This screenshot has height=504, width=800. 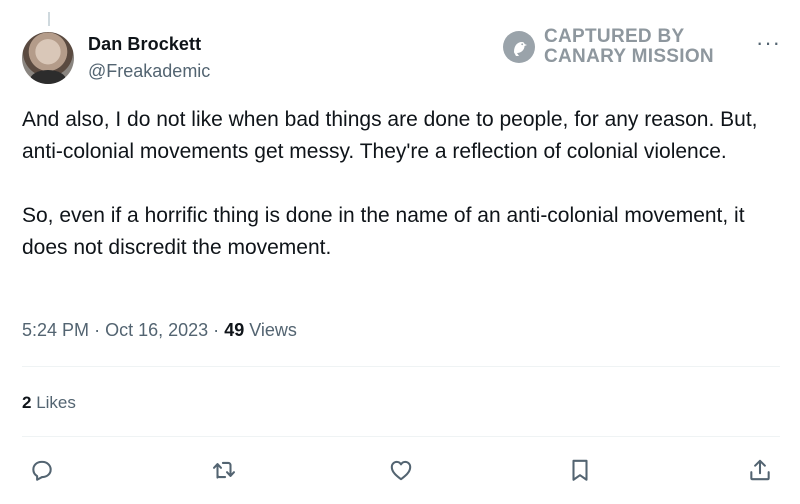 What do you see at coordinates (234, 330) in the screenshot?
I see `views-count: 49` at bounding box center [234, 330].